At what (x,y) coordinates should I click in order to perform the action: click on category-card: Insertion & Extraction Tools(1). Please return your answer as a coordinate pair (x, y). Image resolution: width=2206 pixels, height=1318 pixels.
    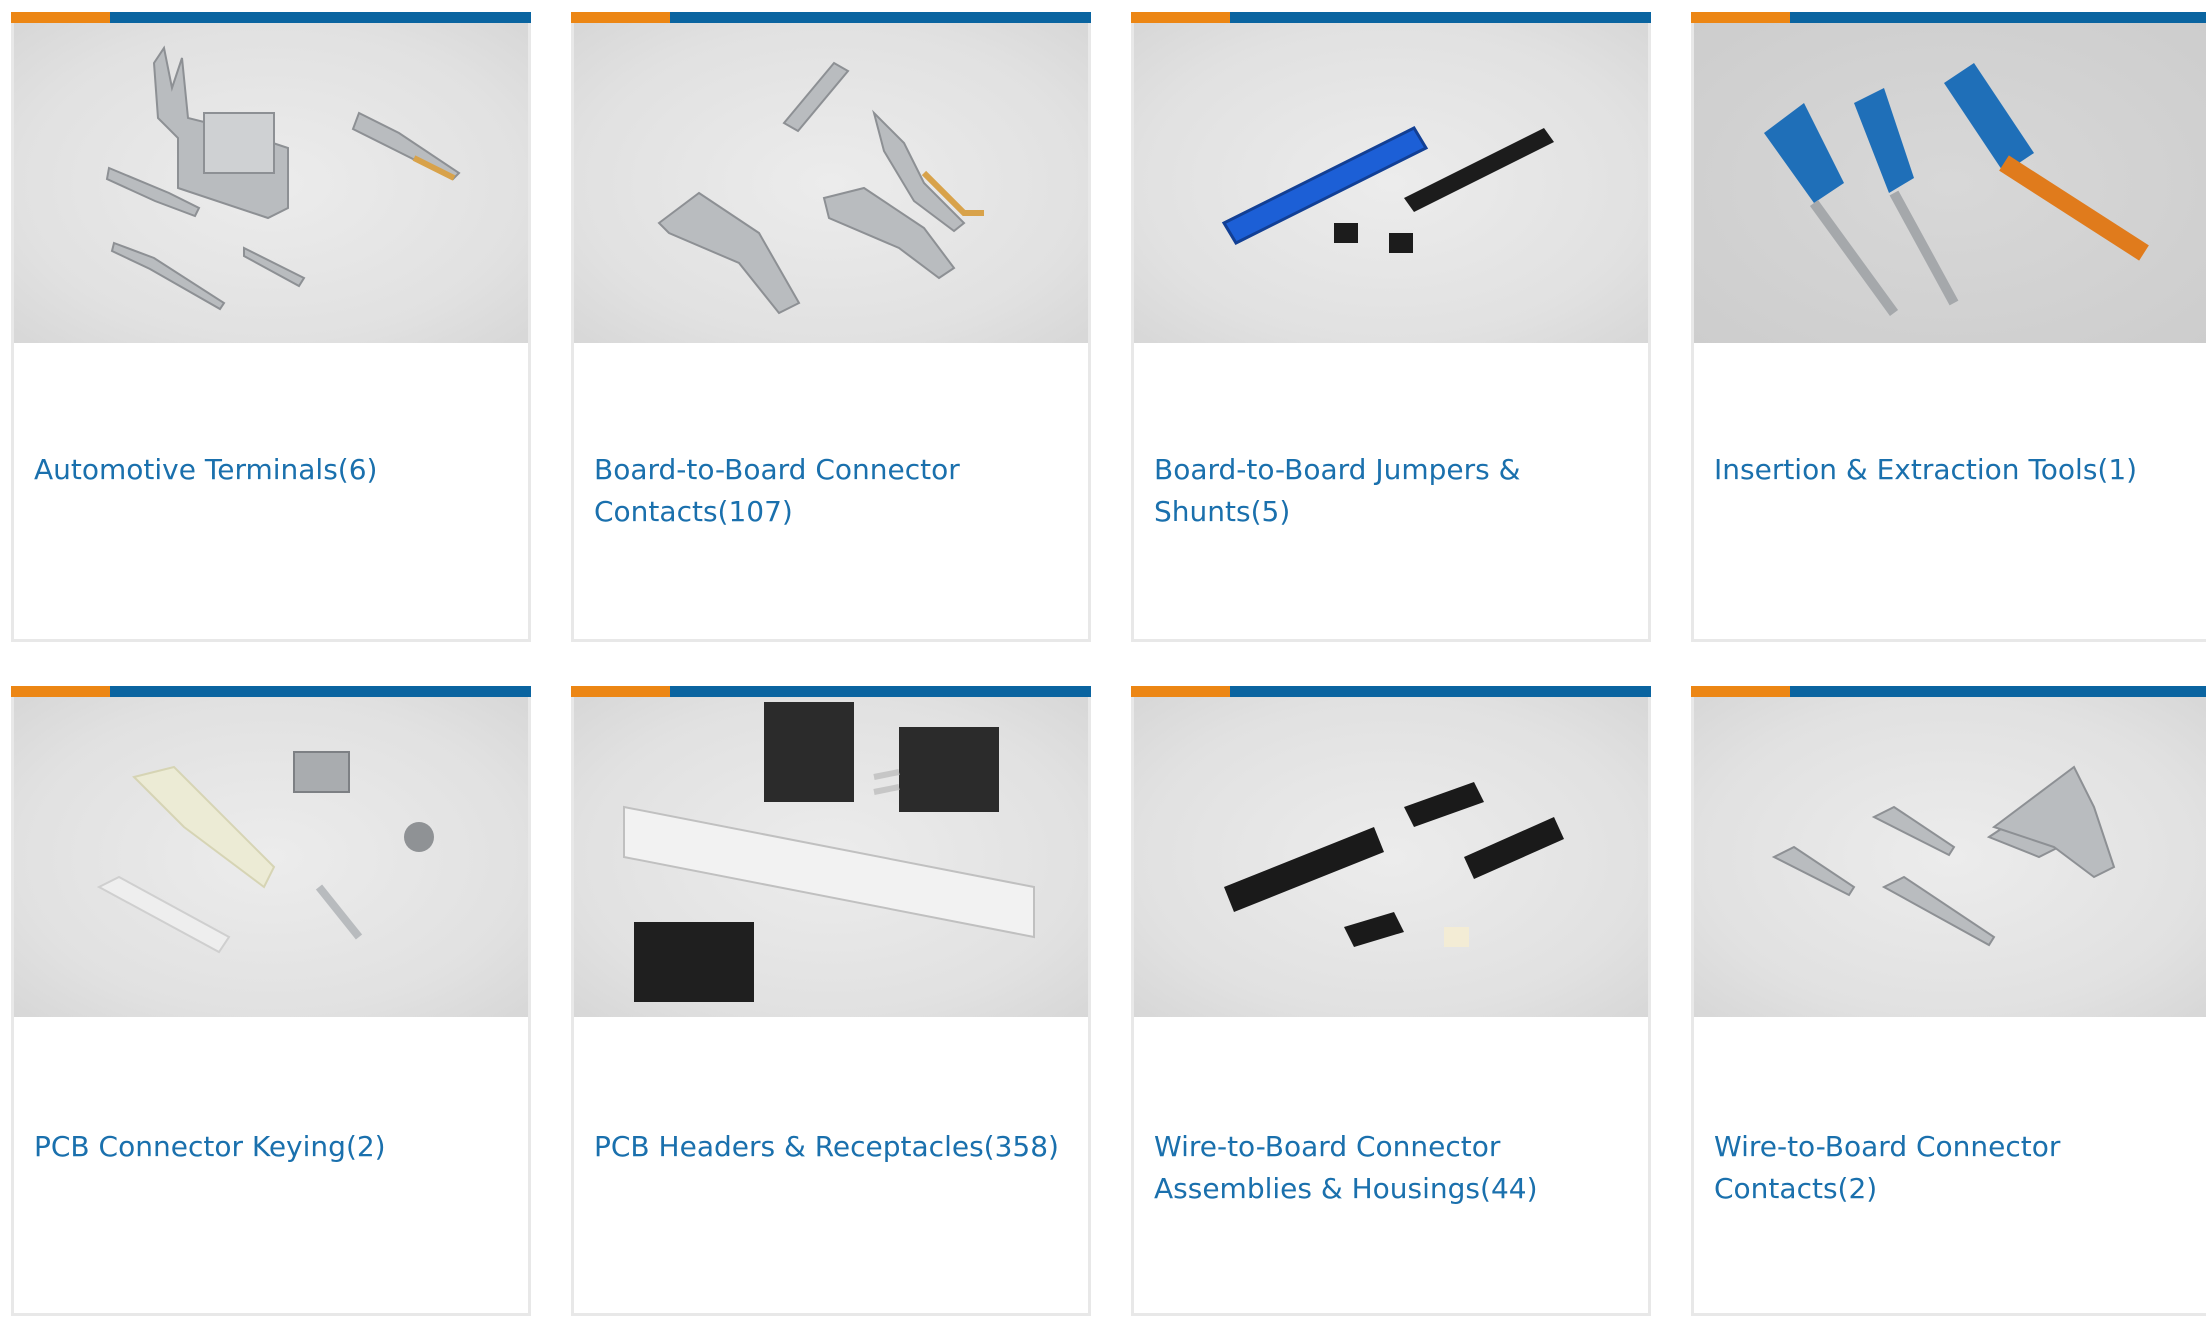
    Looking at the image, I should click on (1948, 327).